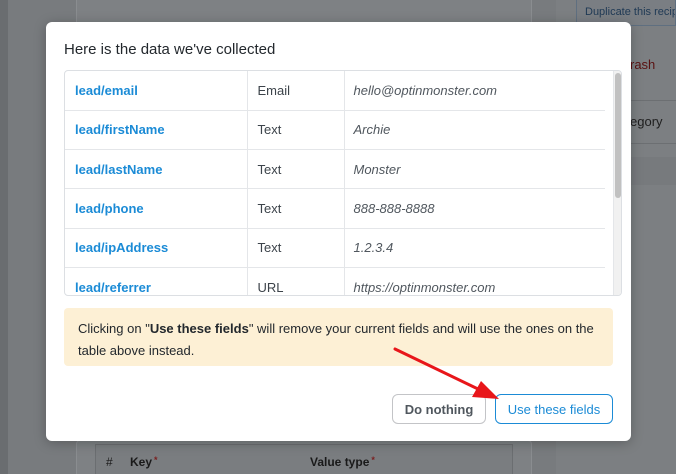 Image resolution: width=676 pixels, height=474 pixels. Describe the element at coordinates (646, 121) in the screenshot. I see `category-label: egory` at that location.